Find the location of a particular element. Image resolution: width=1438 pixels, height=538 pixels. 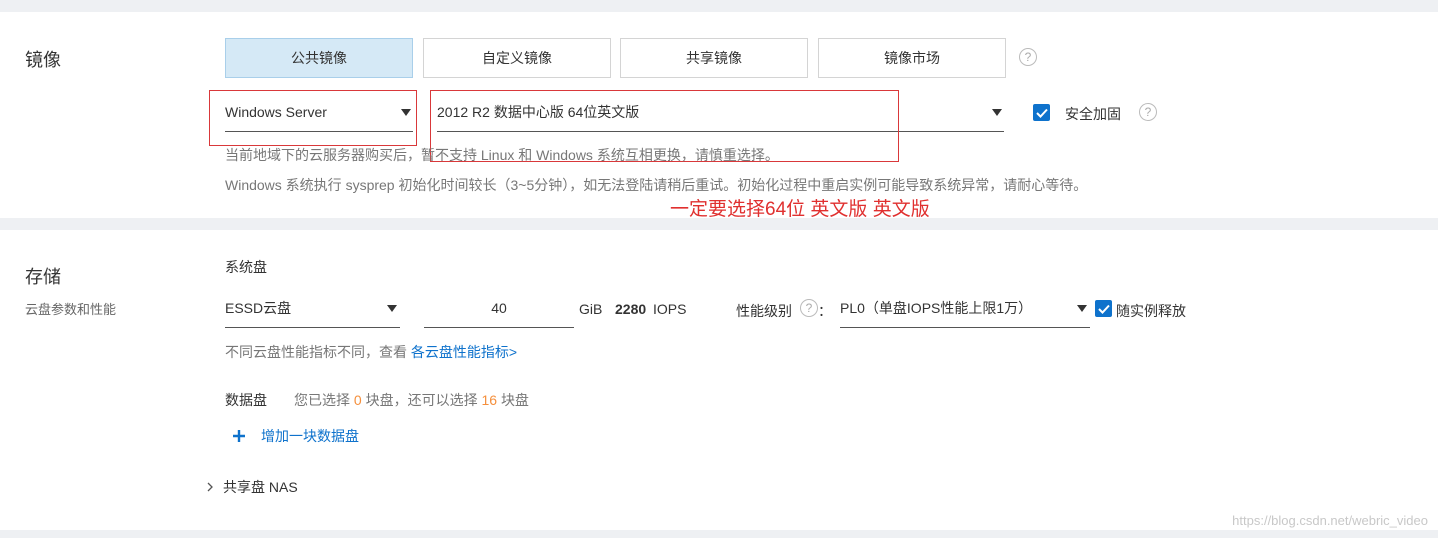

perf-level-colon: ： is located at coordinates (825, 311).